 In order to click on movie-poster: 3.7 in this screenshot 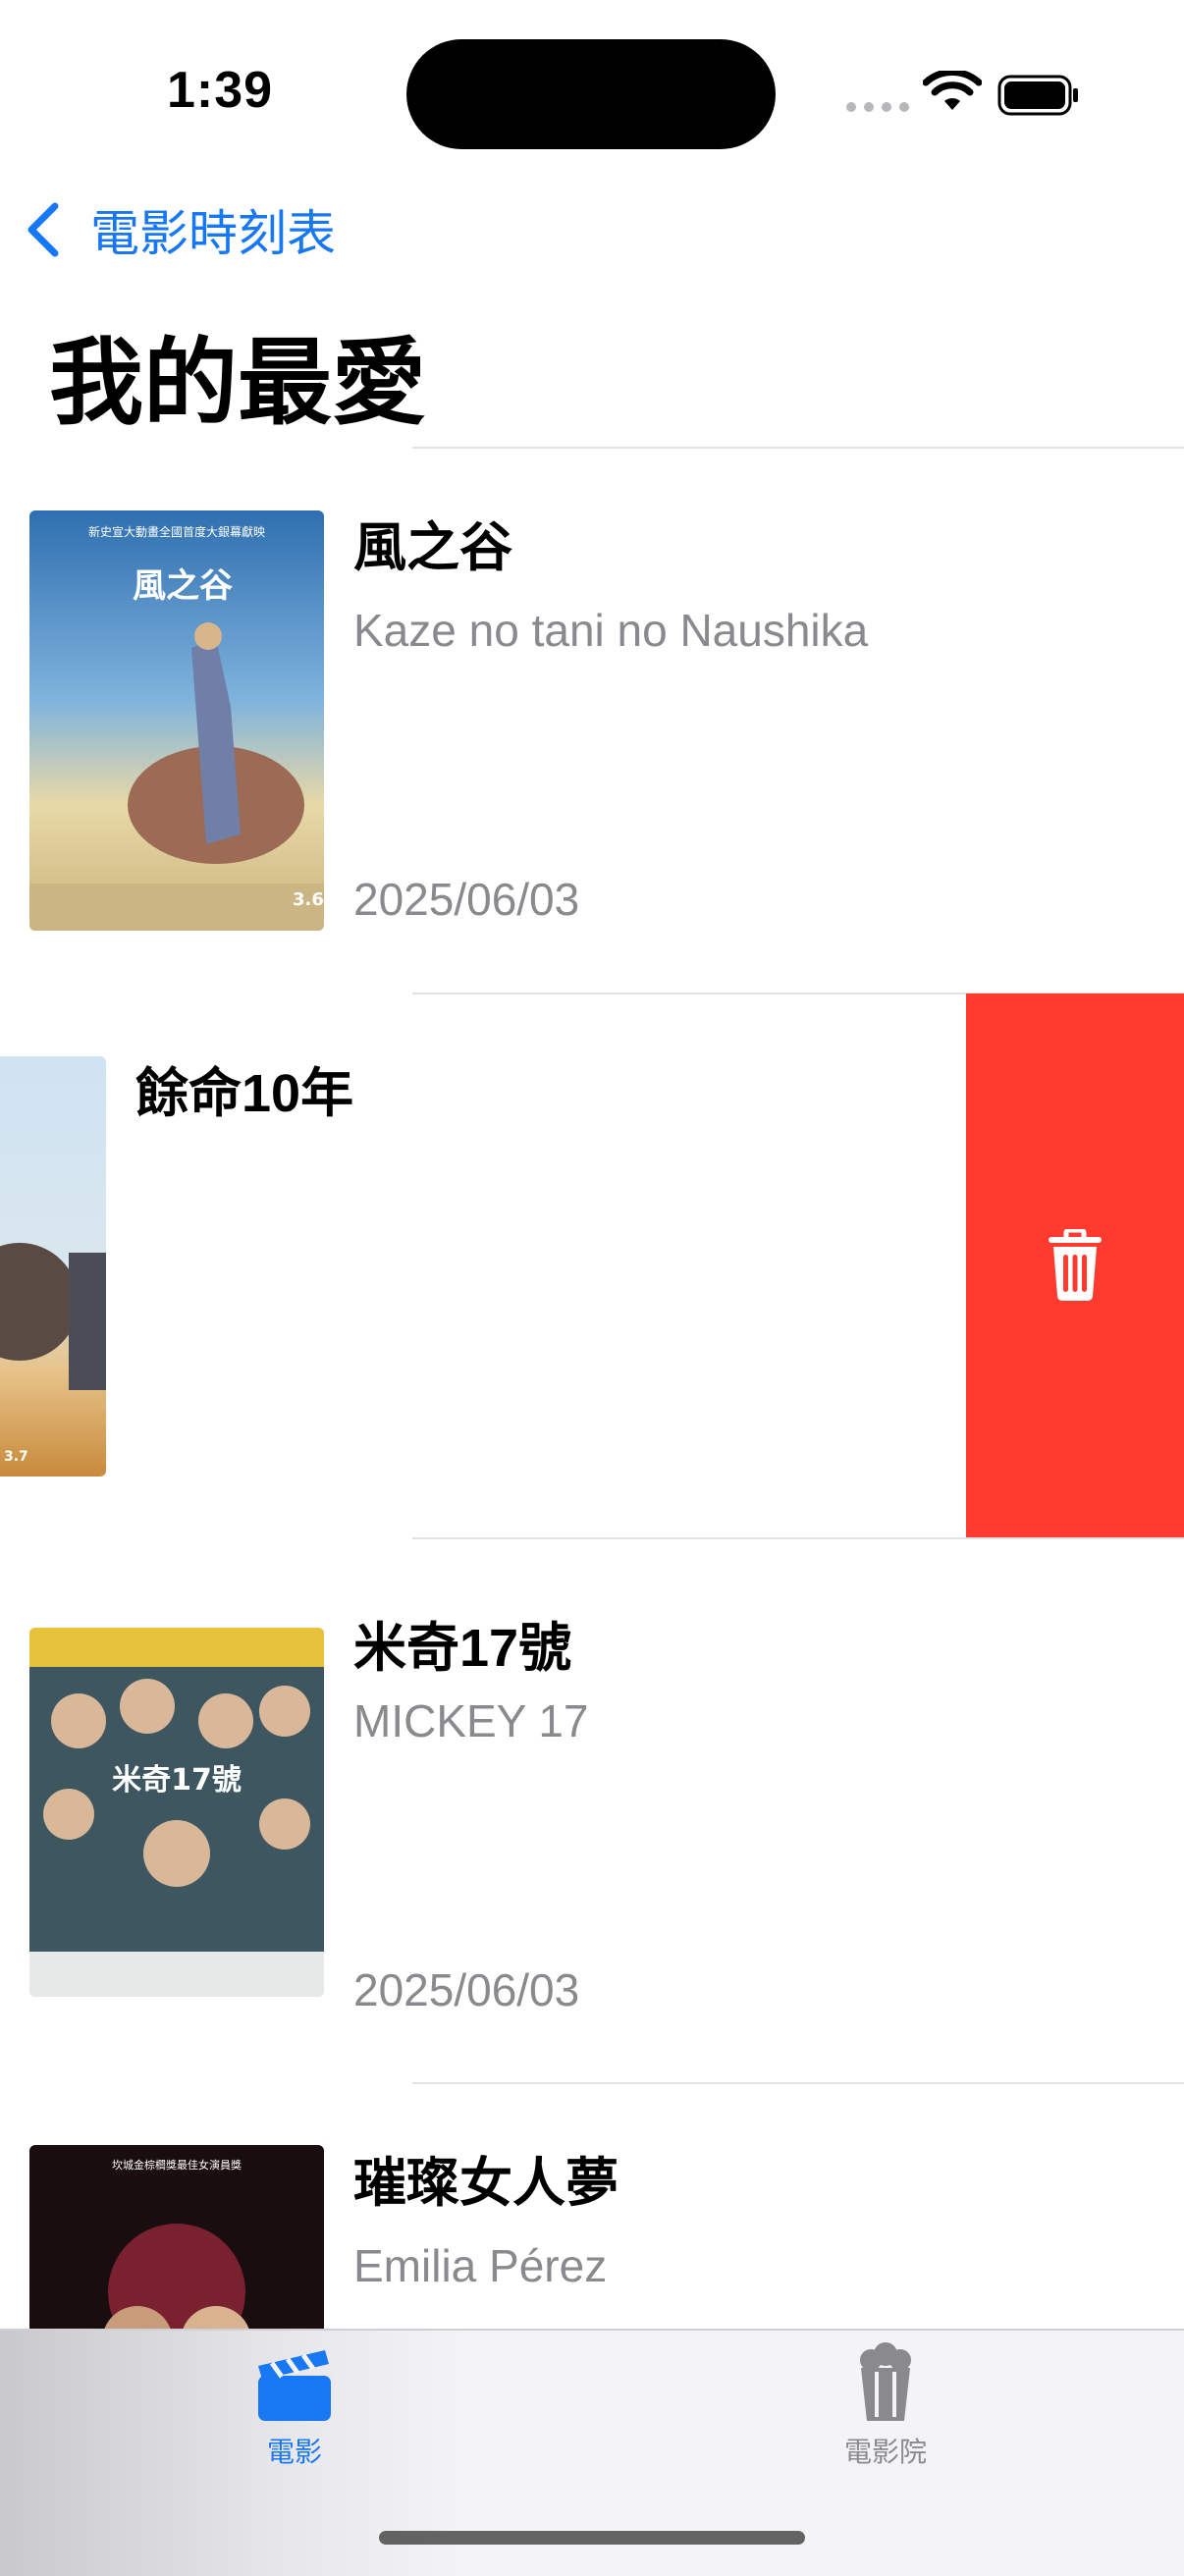, I will do `click(53, 1266)`.